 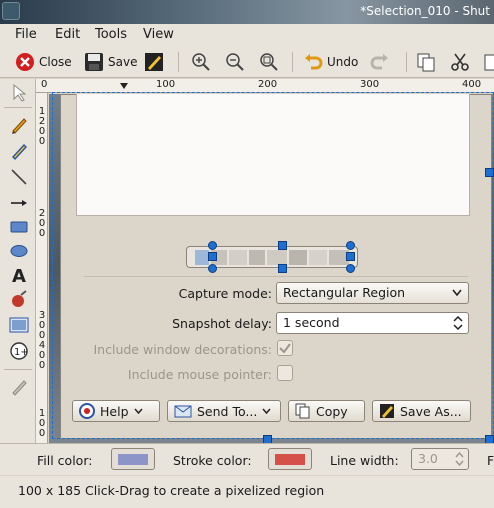 What do you see at coordinates (343, 62) in the screenshot?
I see `undo-label: Undo` at bounding box center [343, 62].